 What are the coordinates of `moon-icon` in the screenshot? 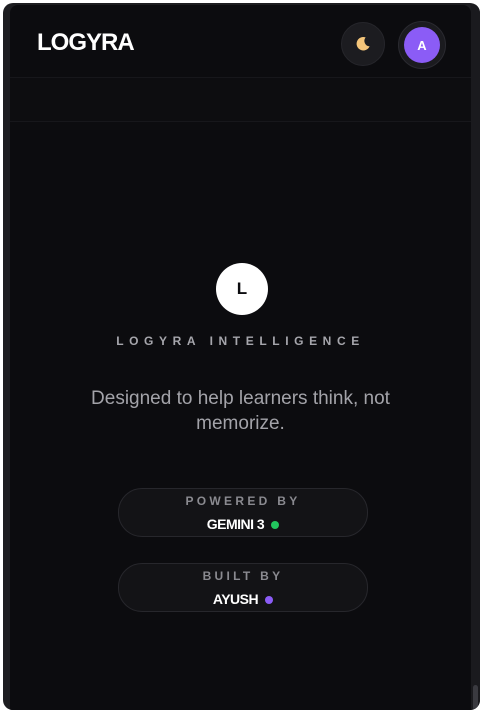 It's located at (363, 43).